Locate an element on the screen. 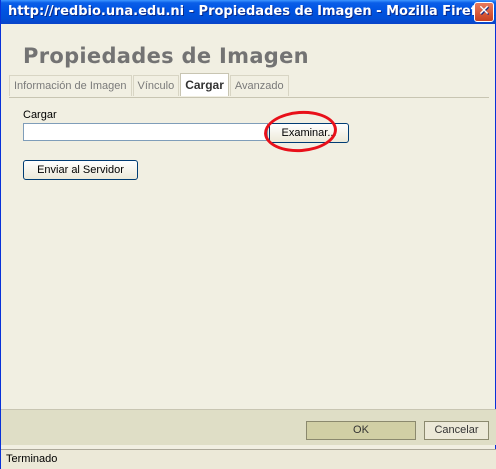  dialog-footer is located at coordinates (248, 427).